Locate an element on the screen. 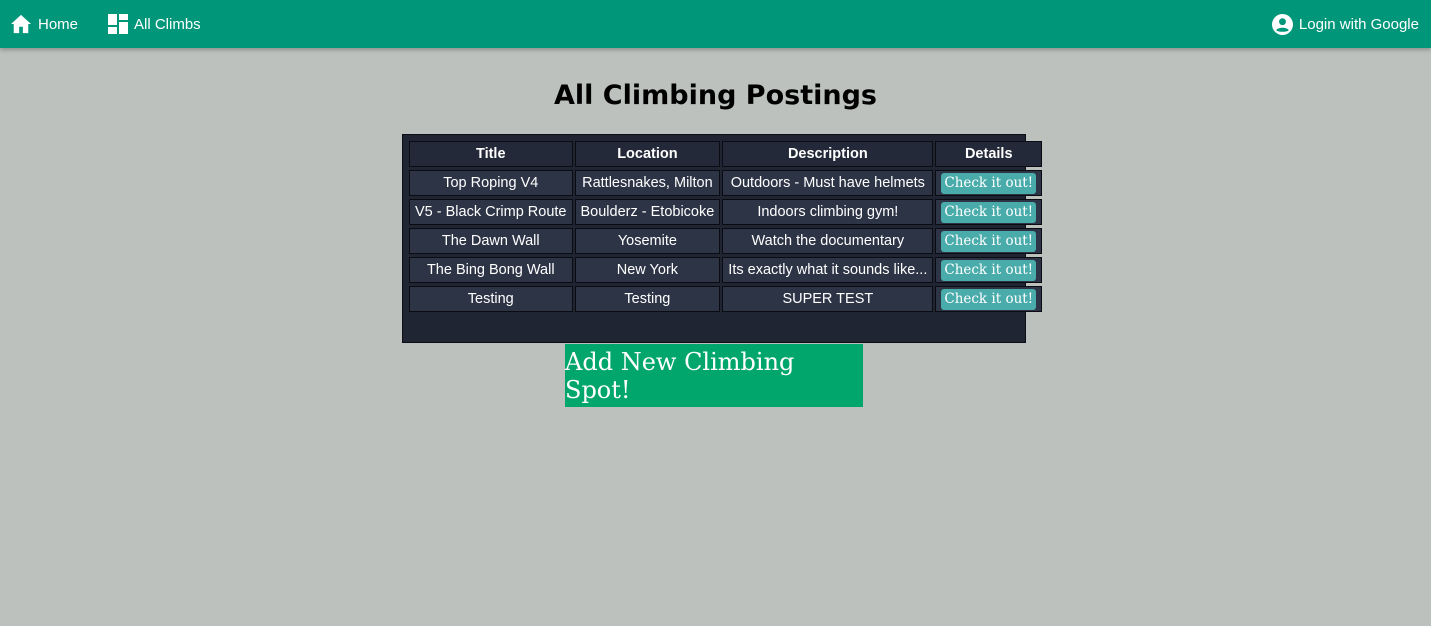 This screenshot has width=1431, height=626. cell-title: Testing is located at coordinates (491, 299).